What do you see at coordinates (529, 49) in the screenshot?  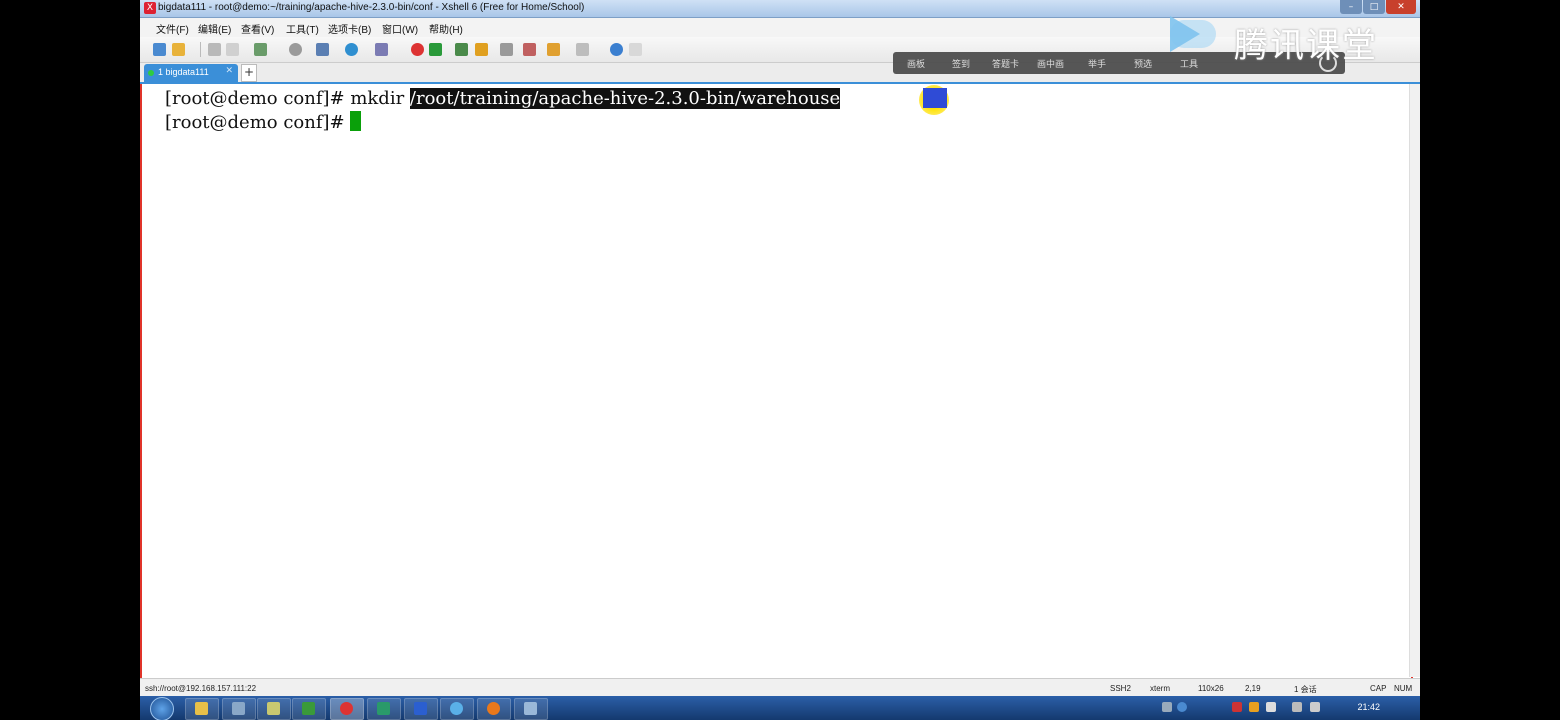 I see `script-icon` at bounding box center [529, 49].